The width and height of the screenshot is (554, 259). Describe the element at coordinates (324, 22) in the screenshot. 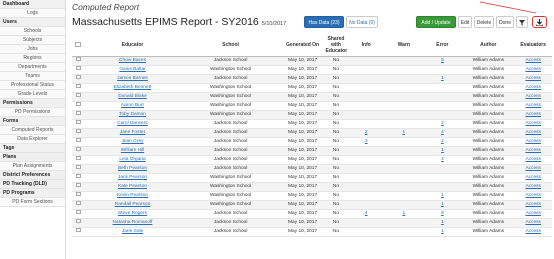

I see `has-data-button: Has Data (23)` at that location.